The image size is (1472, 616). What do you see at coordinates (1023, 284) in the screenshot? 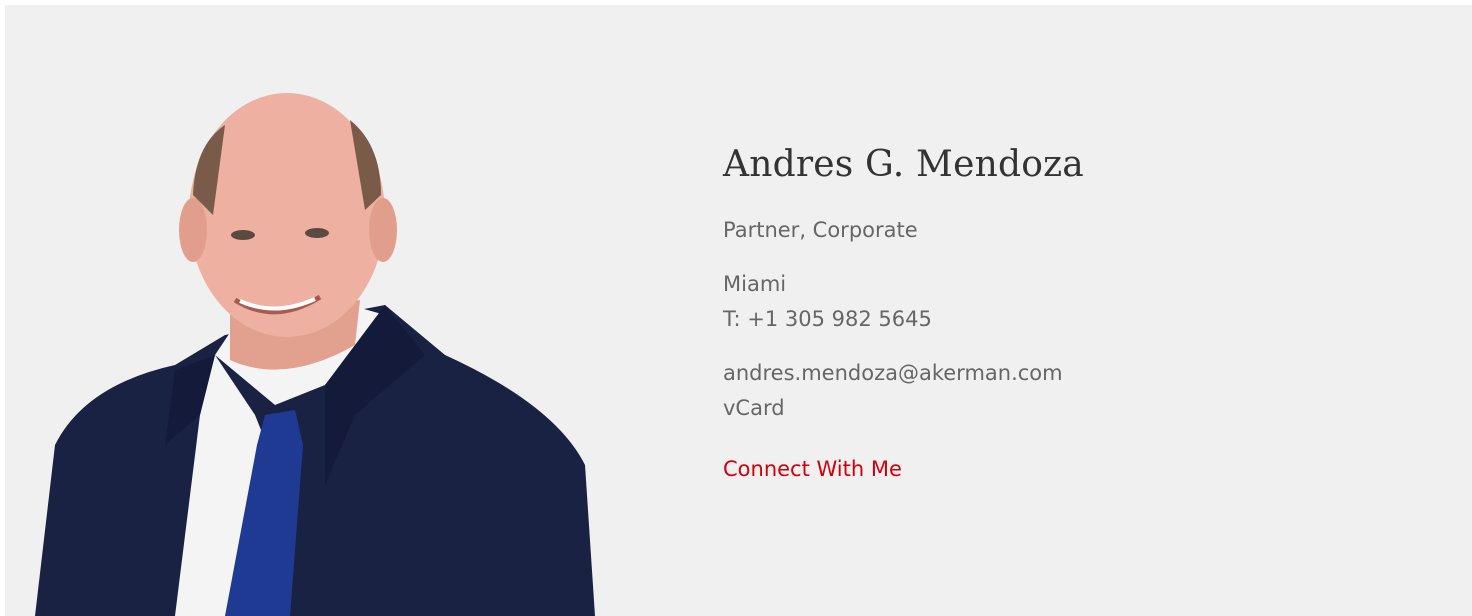
I see `office-link: Miami` at bounding box center [1023, 284].